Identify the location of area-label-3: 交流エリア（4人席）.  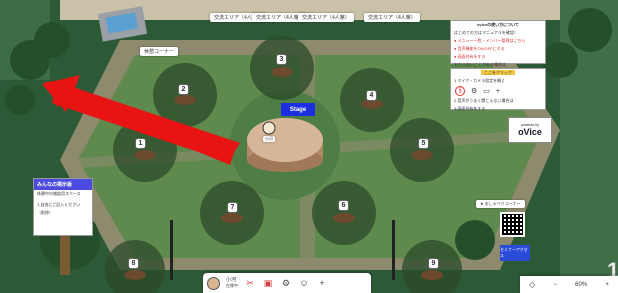
(326, 17).